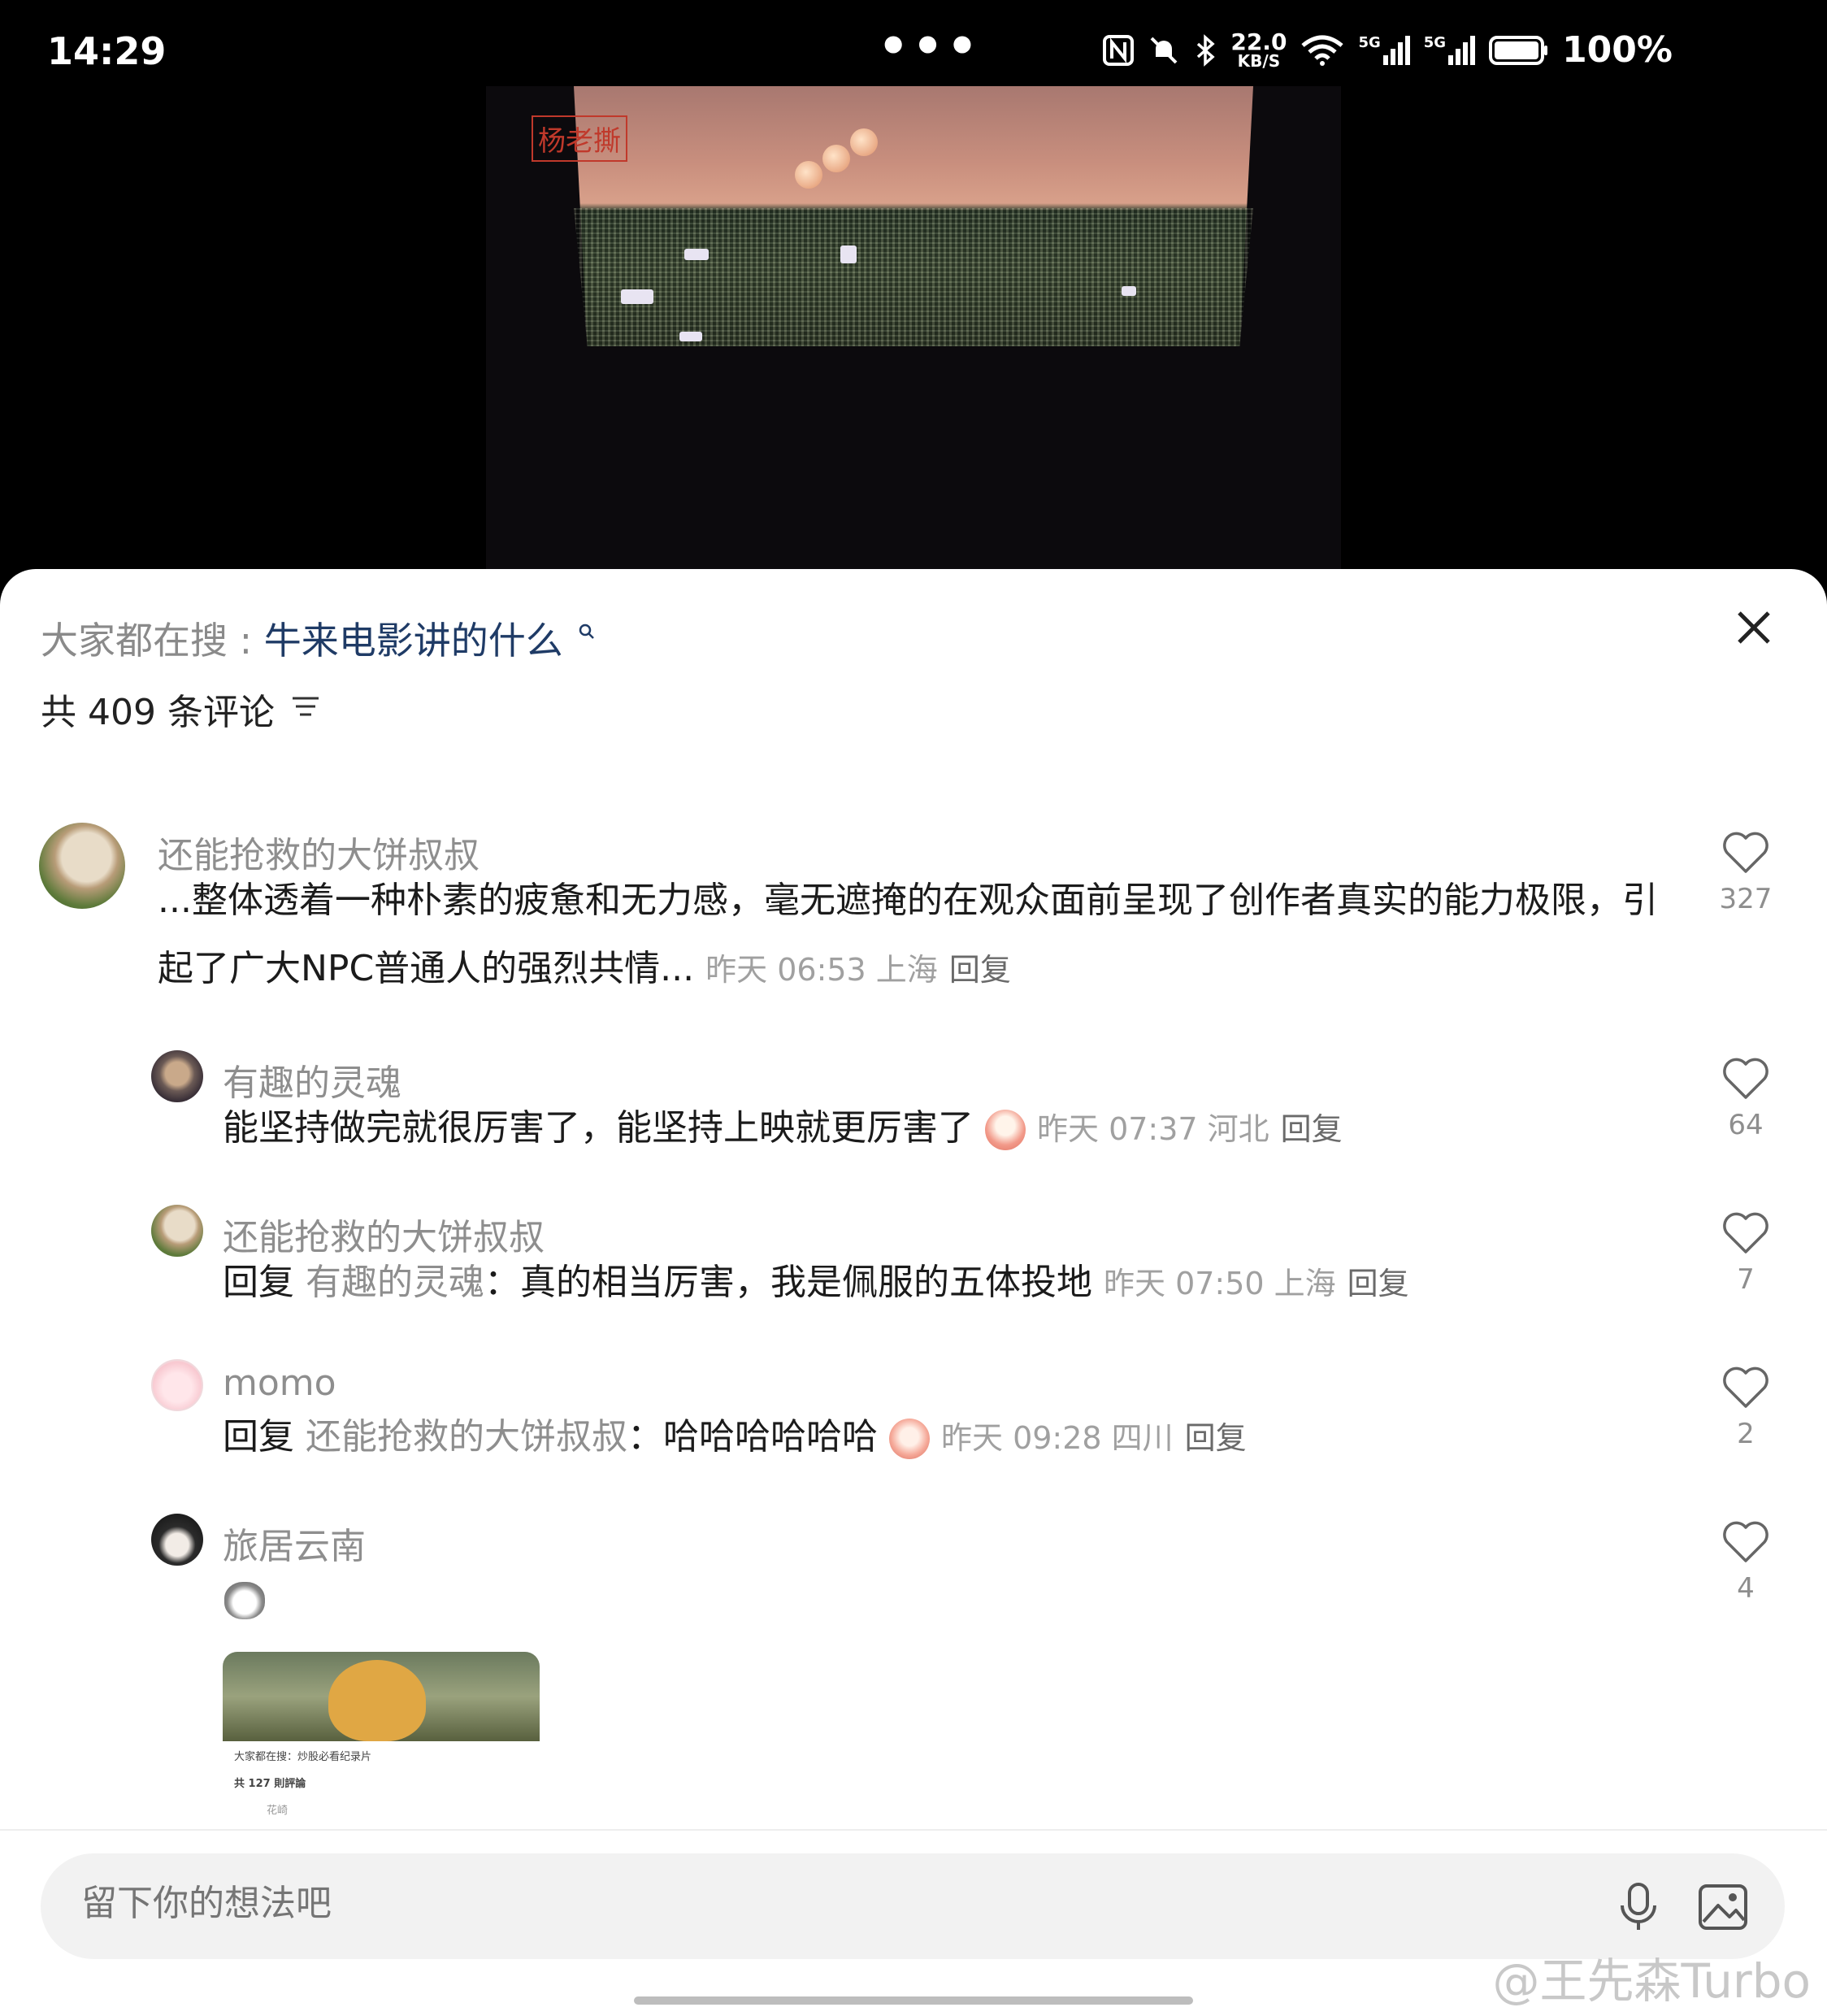 The width and height of the screenshot is (1827, 2016). Describe the element at coordinates (158, 712) in the screenshot. I see `comment-count-text: 共 409 条评论` at that location.